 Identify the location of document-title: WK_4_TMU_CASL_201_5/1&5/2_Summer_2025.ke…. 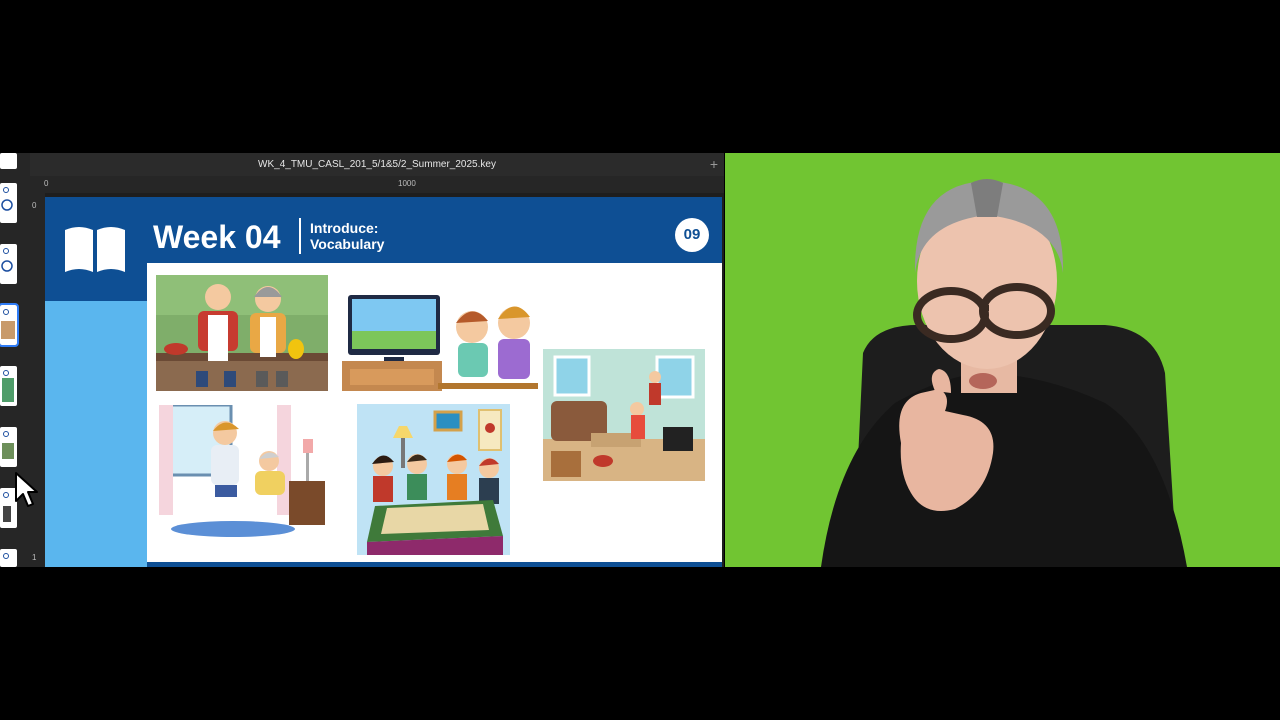
(377, 164).